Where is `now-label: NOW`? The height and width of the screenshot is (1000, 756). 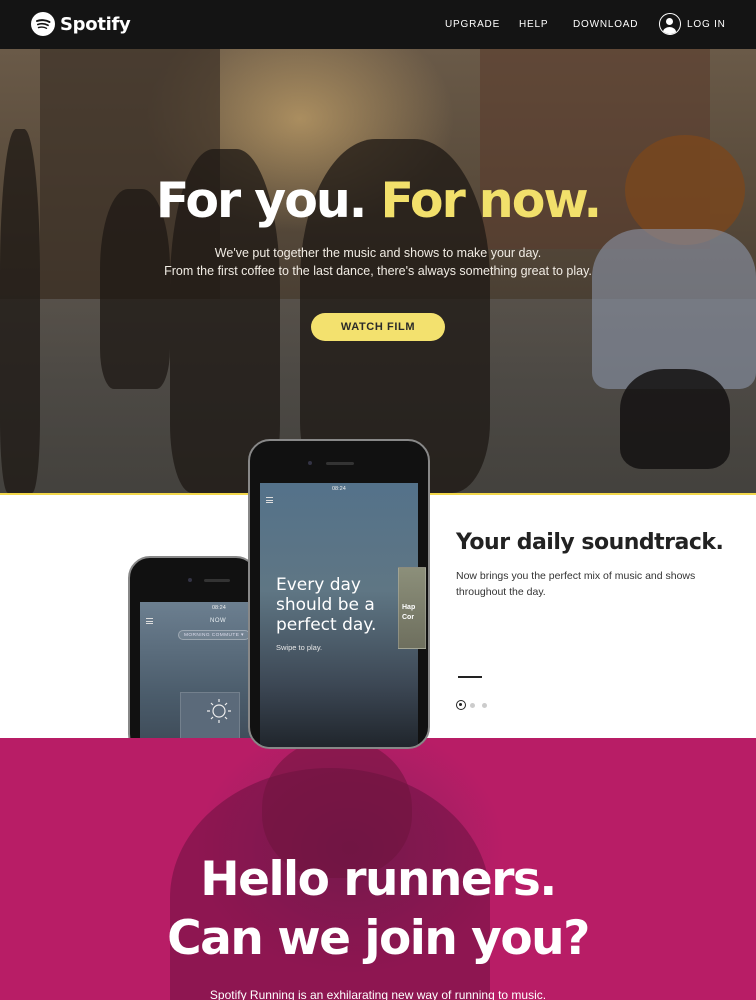 now-label: NOW is located at coordinates (218, 621).